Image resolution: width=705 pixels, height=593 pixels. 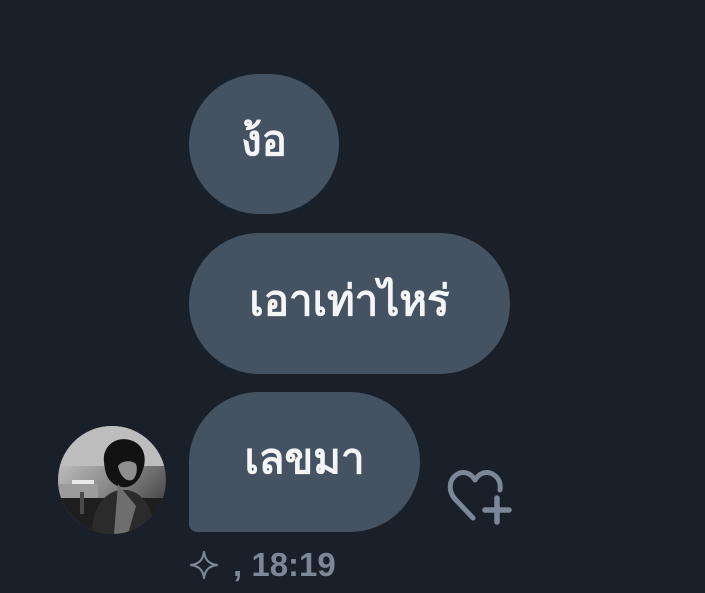 What do you see at coordinates (284, 564) in the screenshot?
I see `timestamp: , 18:19` at bounding box center [284, 564].